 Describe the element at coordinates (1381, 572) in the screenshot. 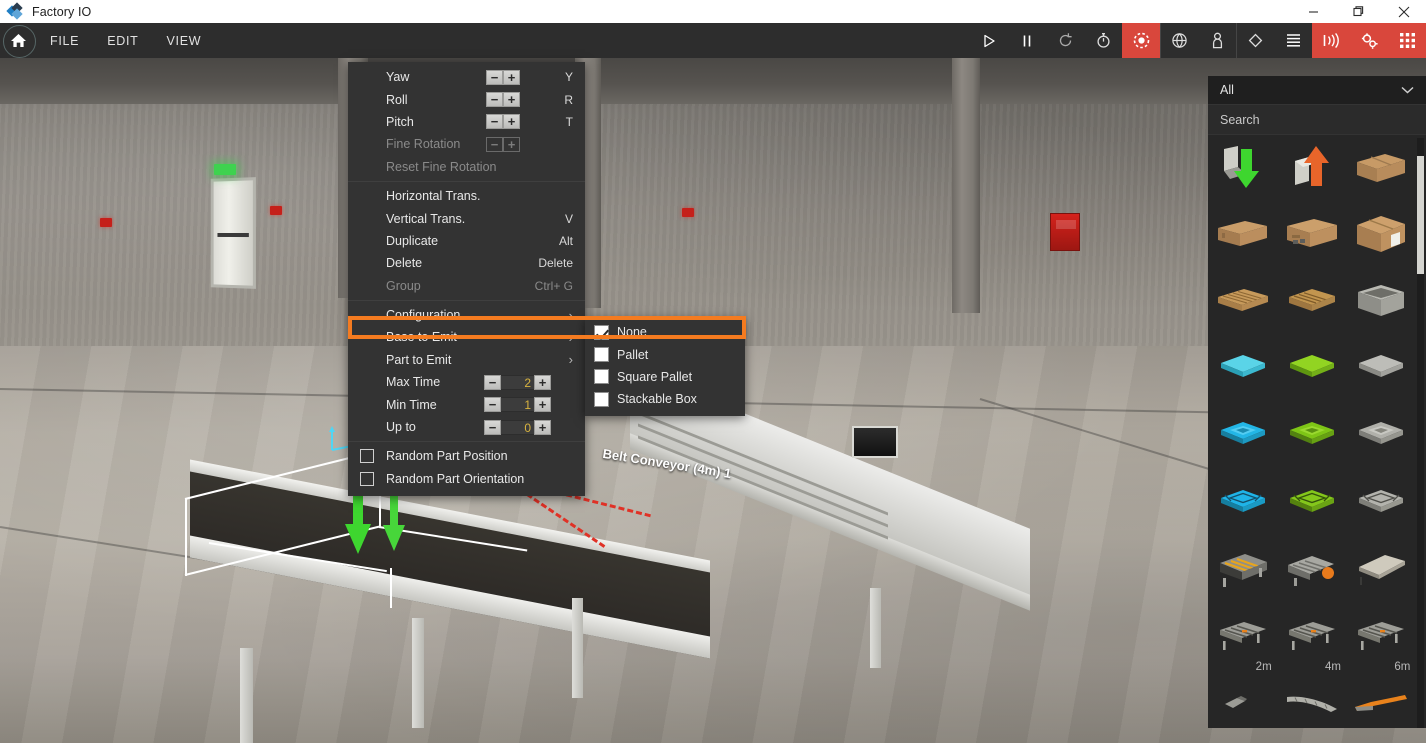

I see `palette-item-chute` at that location.